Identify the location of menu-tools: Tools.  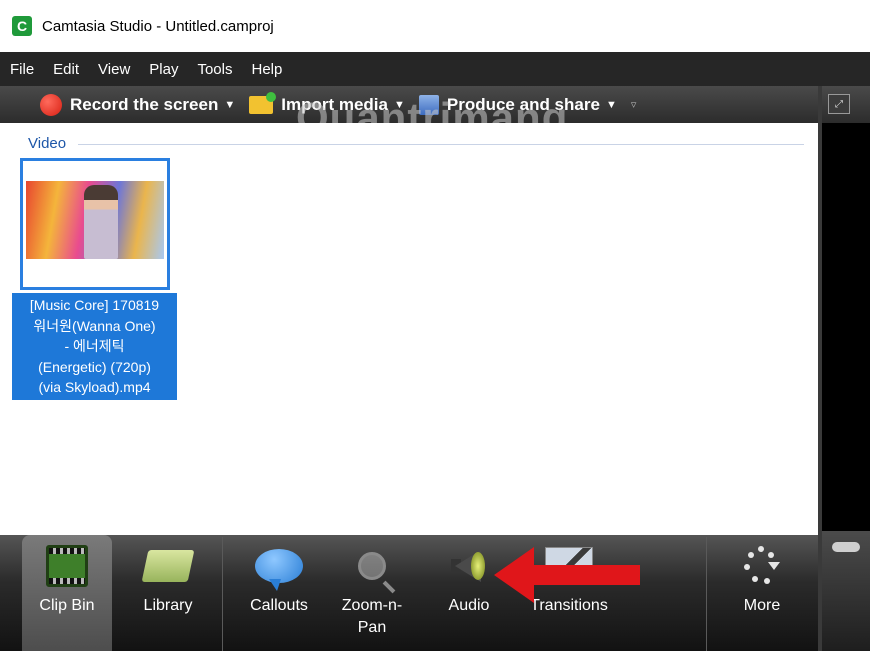
(214, 69).